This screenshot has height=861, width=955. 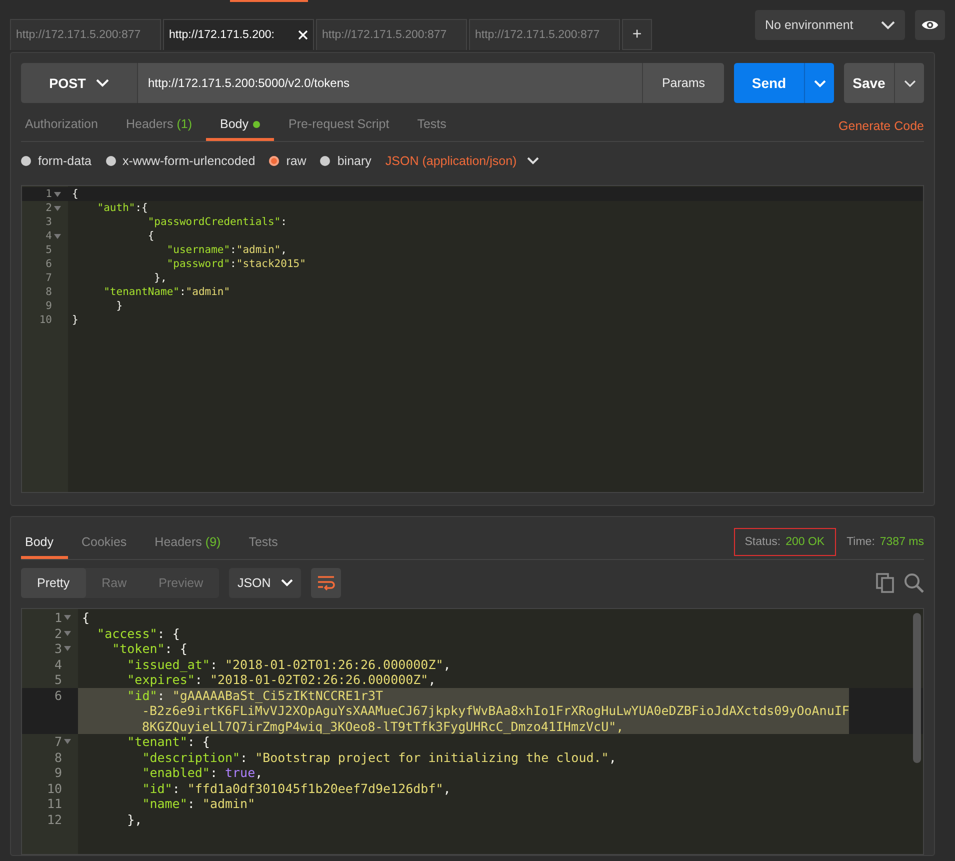 I want to click on body-type-radio: form-data, so click(x=56, y=161).